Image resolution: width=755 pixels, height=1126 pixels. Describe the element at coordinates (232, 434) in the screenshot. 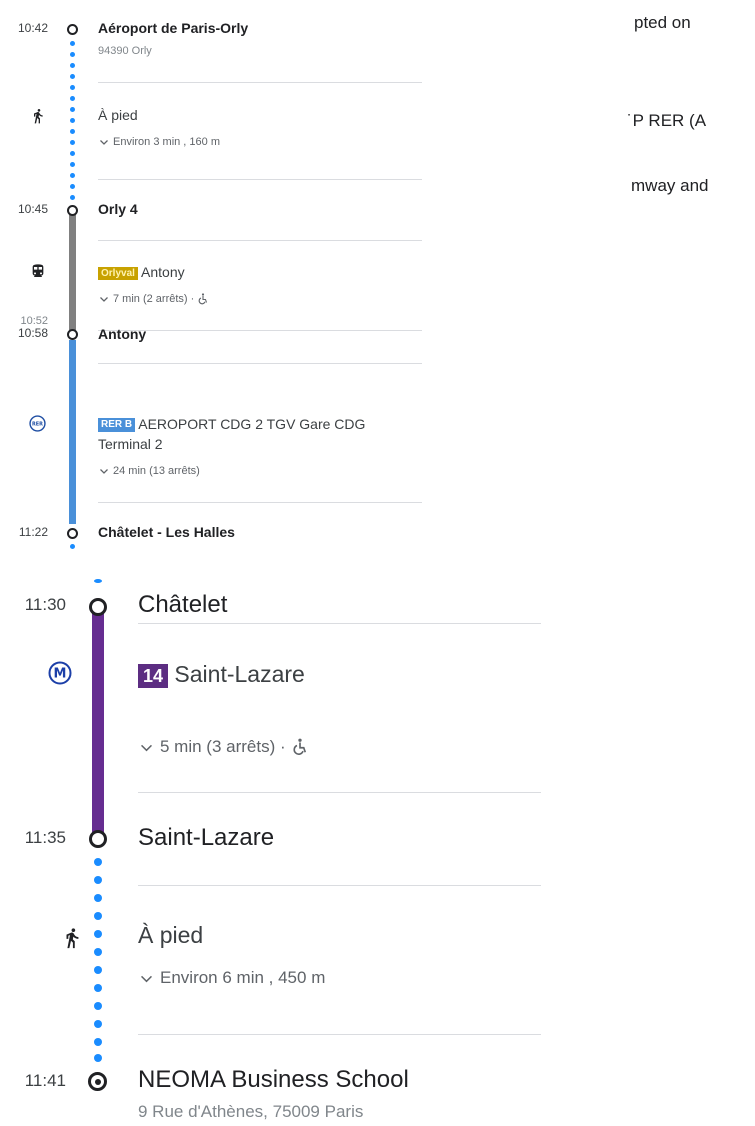

I see `rerb-destination: AEROPORT CDG 2 TGV Gare CDG Terminal 2` at that location.